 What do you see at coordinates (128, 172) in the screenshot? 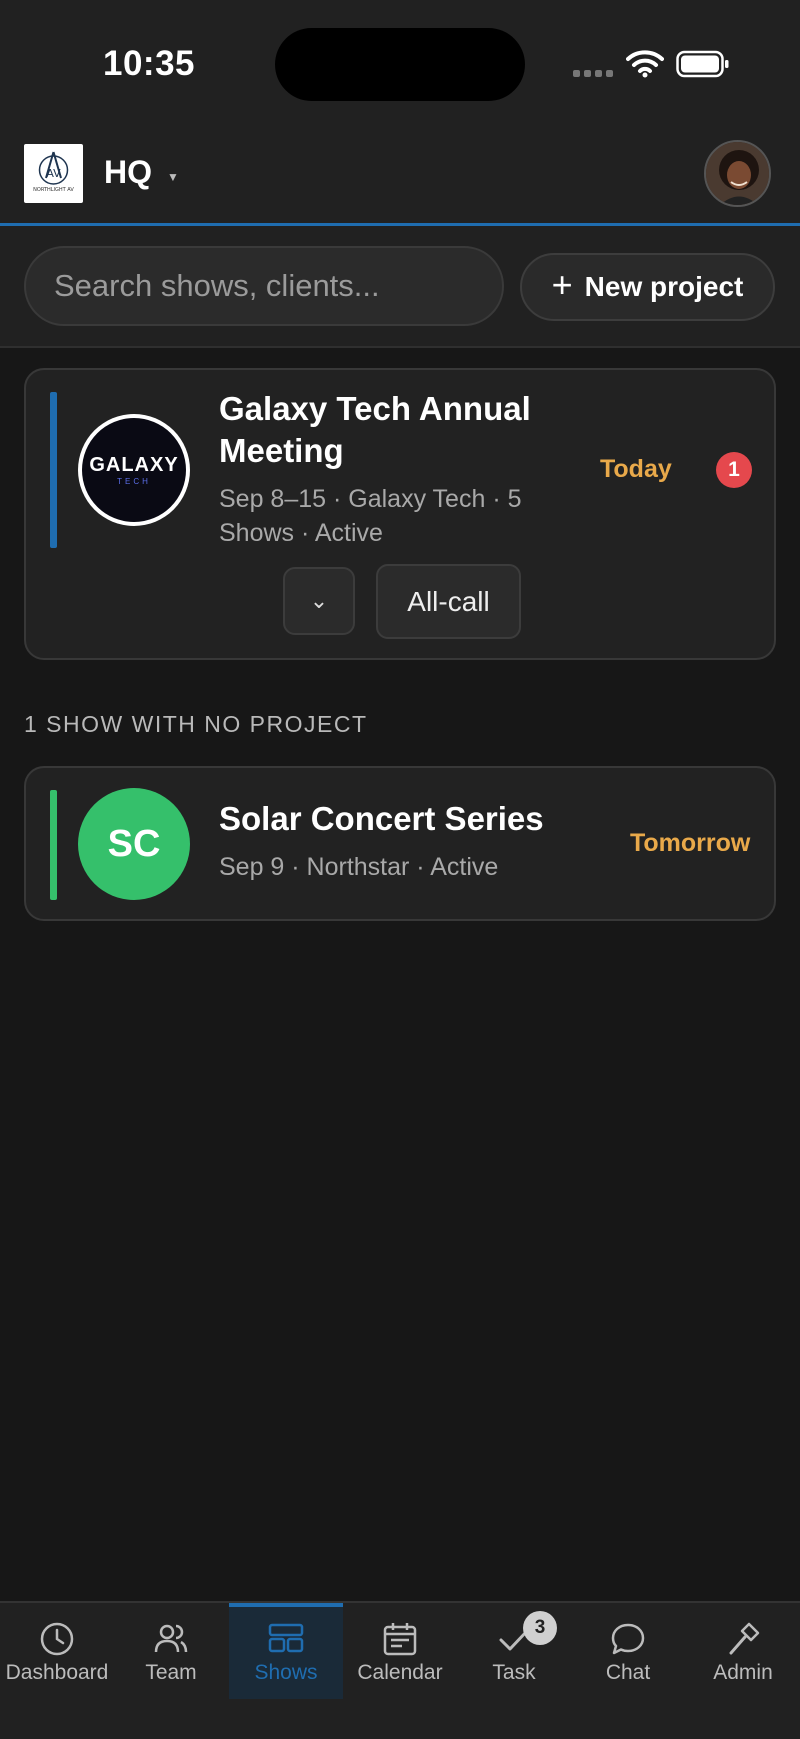
I see `org-switcher: HQ` at bounding box center [128, 172].